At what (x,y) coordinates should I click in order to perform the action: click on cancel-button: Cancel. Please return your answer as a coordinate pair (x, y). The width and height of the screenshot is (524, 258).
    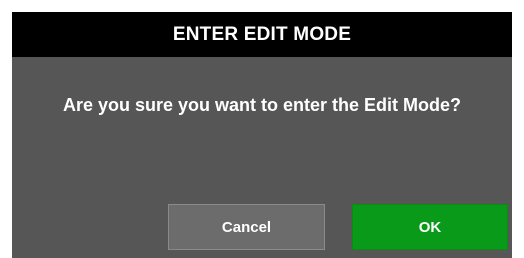
    Looking at the image, I should click on (246, 227).